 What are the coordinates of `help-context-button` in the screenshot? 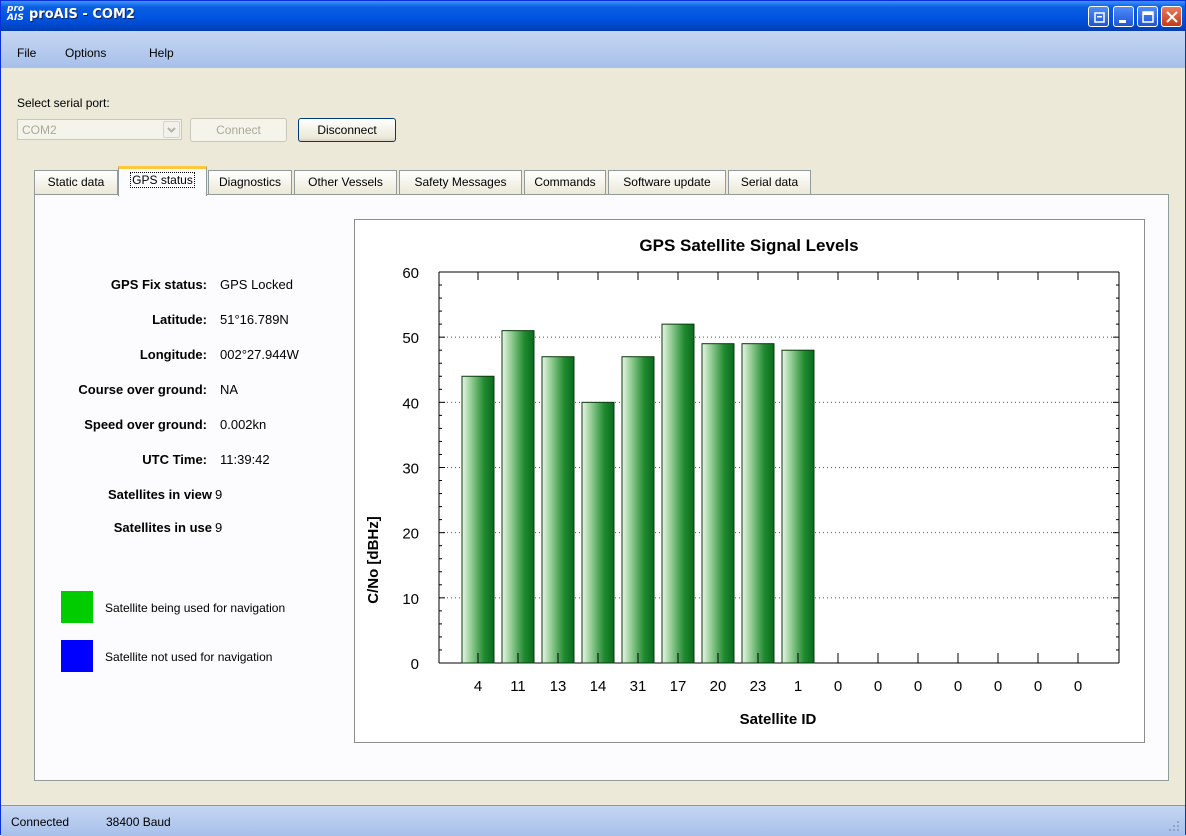 It's located at (1098, 16).